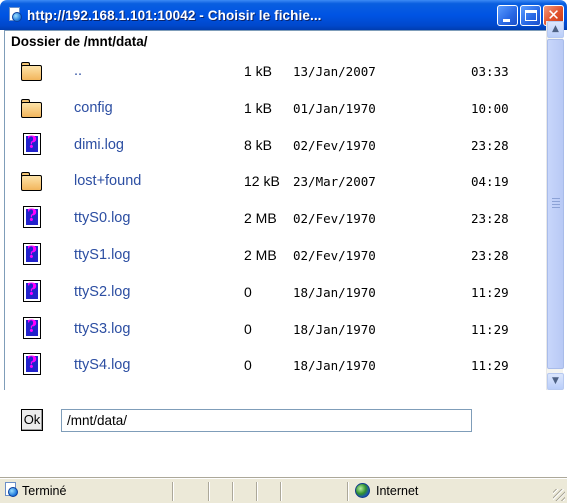  I want to click on maximize-button, so click(530, 15).